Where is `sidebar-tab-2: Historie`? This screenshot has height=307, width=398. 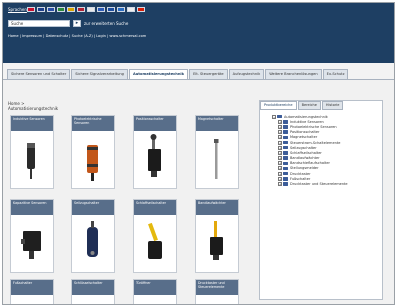 sidebar-tab-2: Historie is located at coordinates (332, 105).